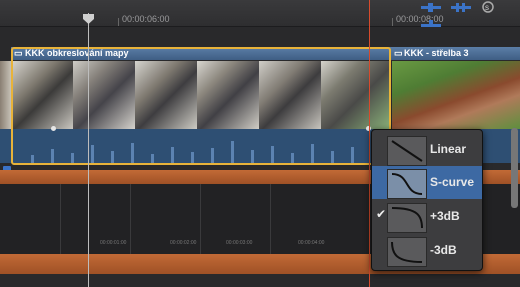  I want to click on fade-shape-menu: Linear S-curve ✔ +3dB -3dB, so click(427, 200).